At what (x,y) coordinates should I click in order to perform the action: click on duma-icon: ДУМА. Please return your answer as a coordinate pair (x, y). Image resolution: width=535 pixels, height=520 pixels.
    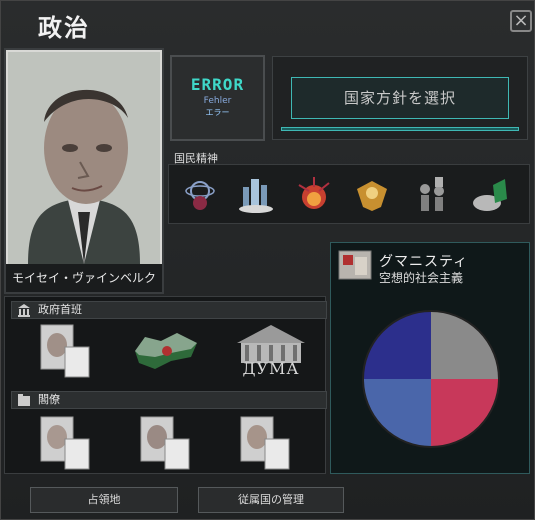
    Looking at the image, I should click on (271, 350).